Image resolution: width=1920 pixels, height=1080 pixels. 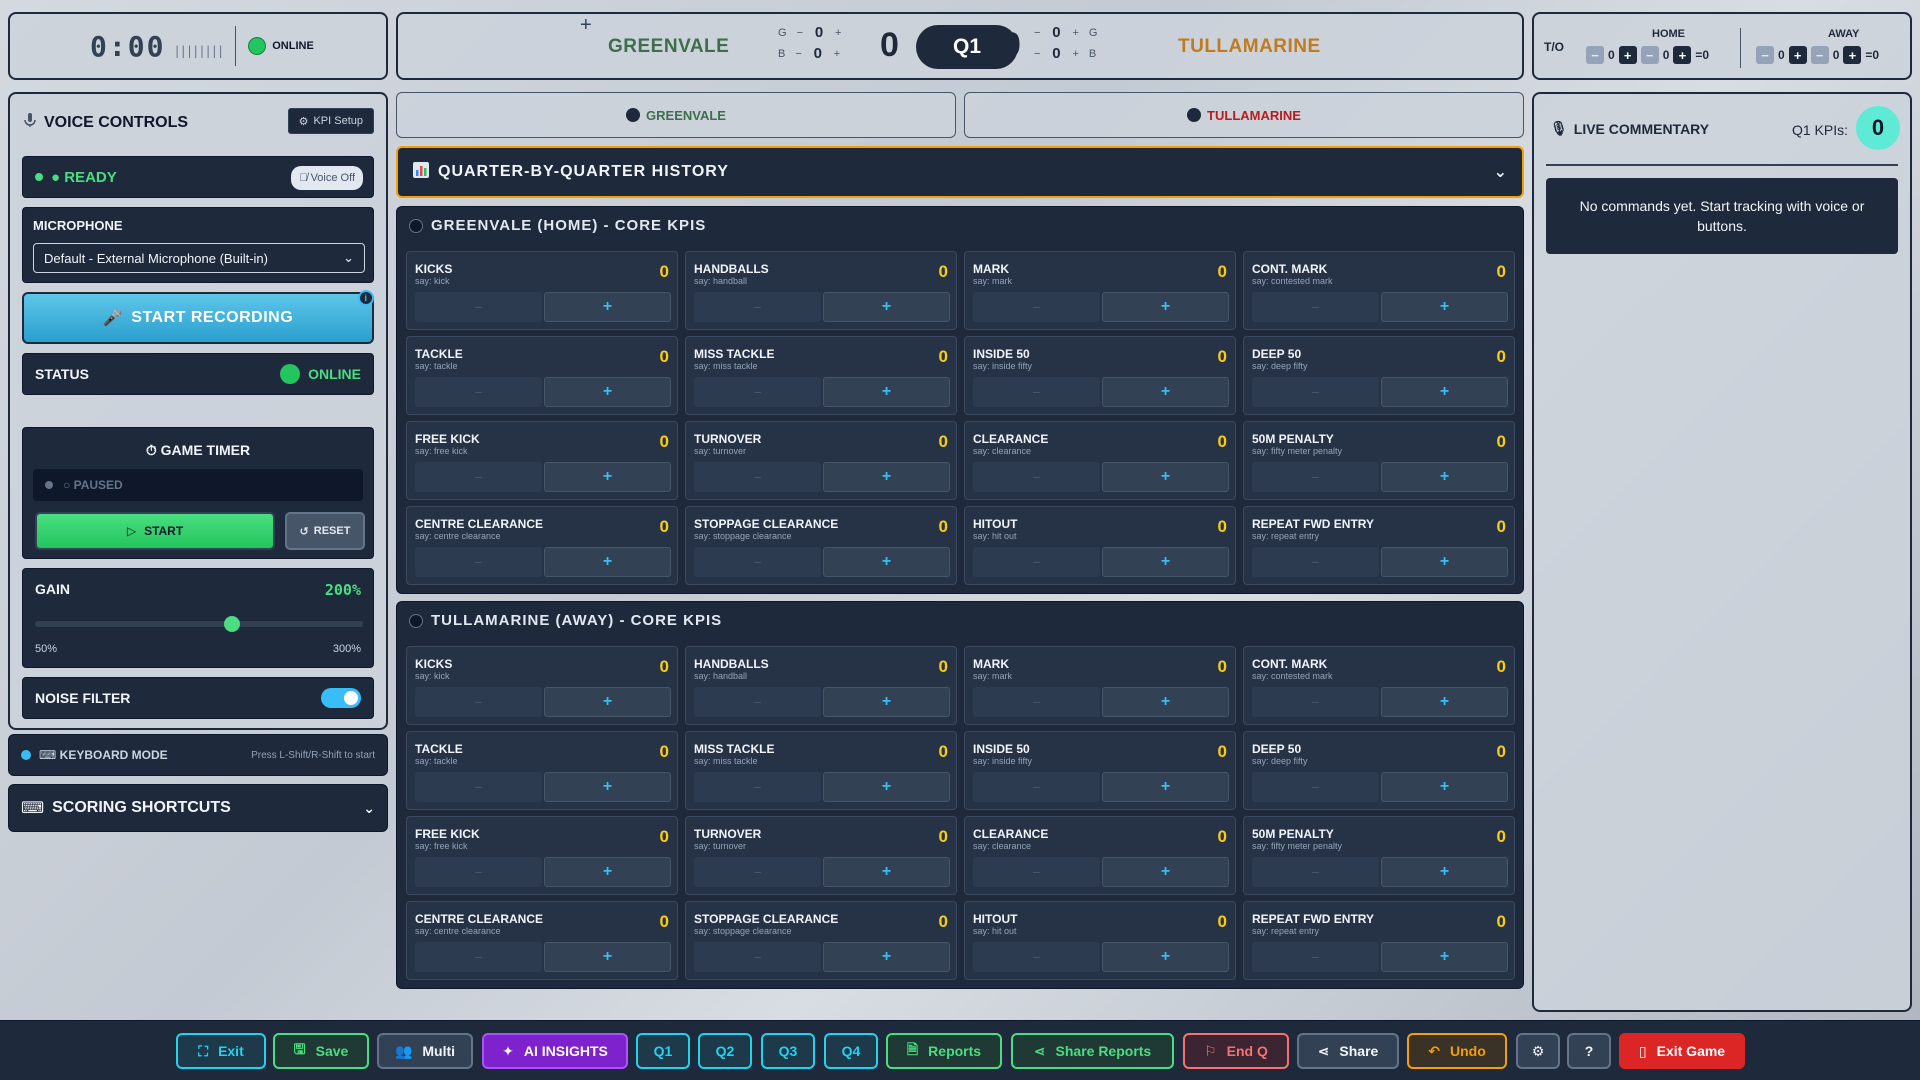 What do you see at coordinates (1037, 54) in the screenshot?
I see `away-behinds-minus-button: −` at bounding box center [1037, 54].